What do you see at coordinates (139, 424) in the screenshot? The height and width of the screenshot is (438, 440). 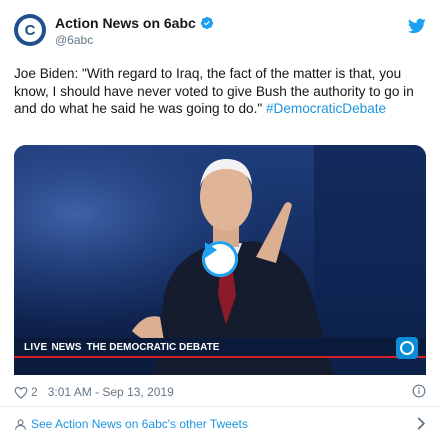 I see `other-tweets-label: See Action News on 6abc's other Tweets` at bounding box center [139, 424].